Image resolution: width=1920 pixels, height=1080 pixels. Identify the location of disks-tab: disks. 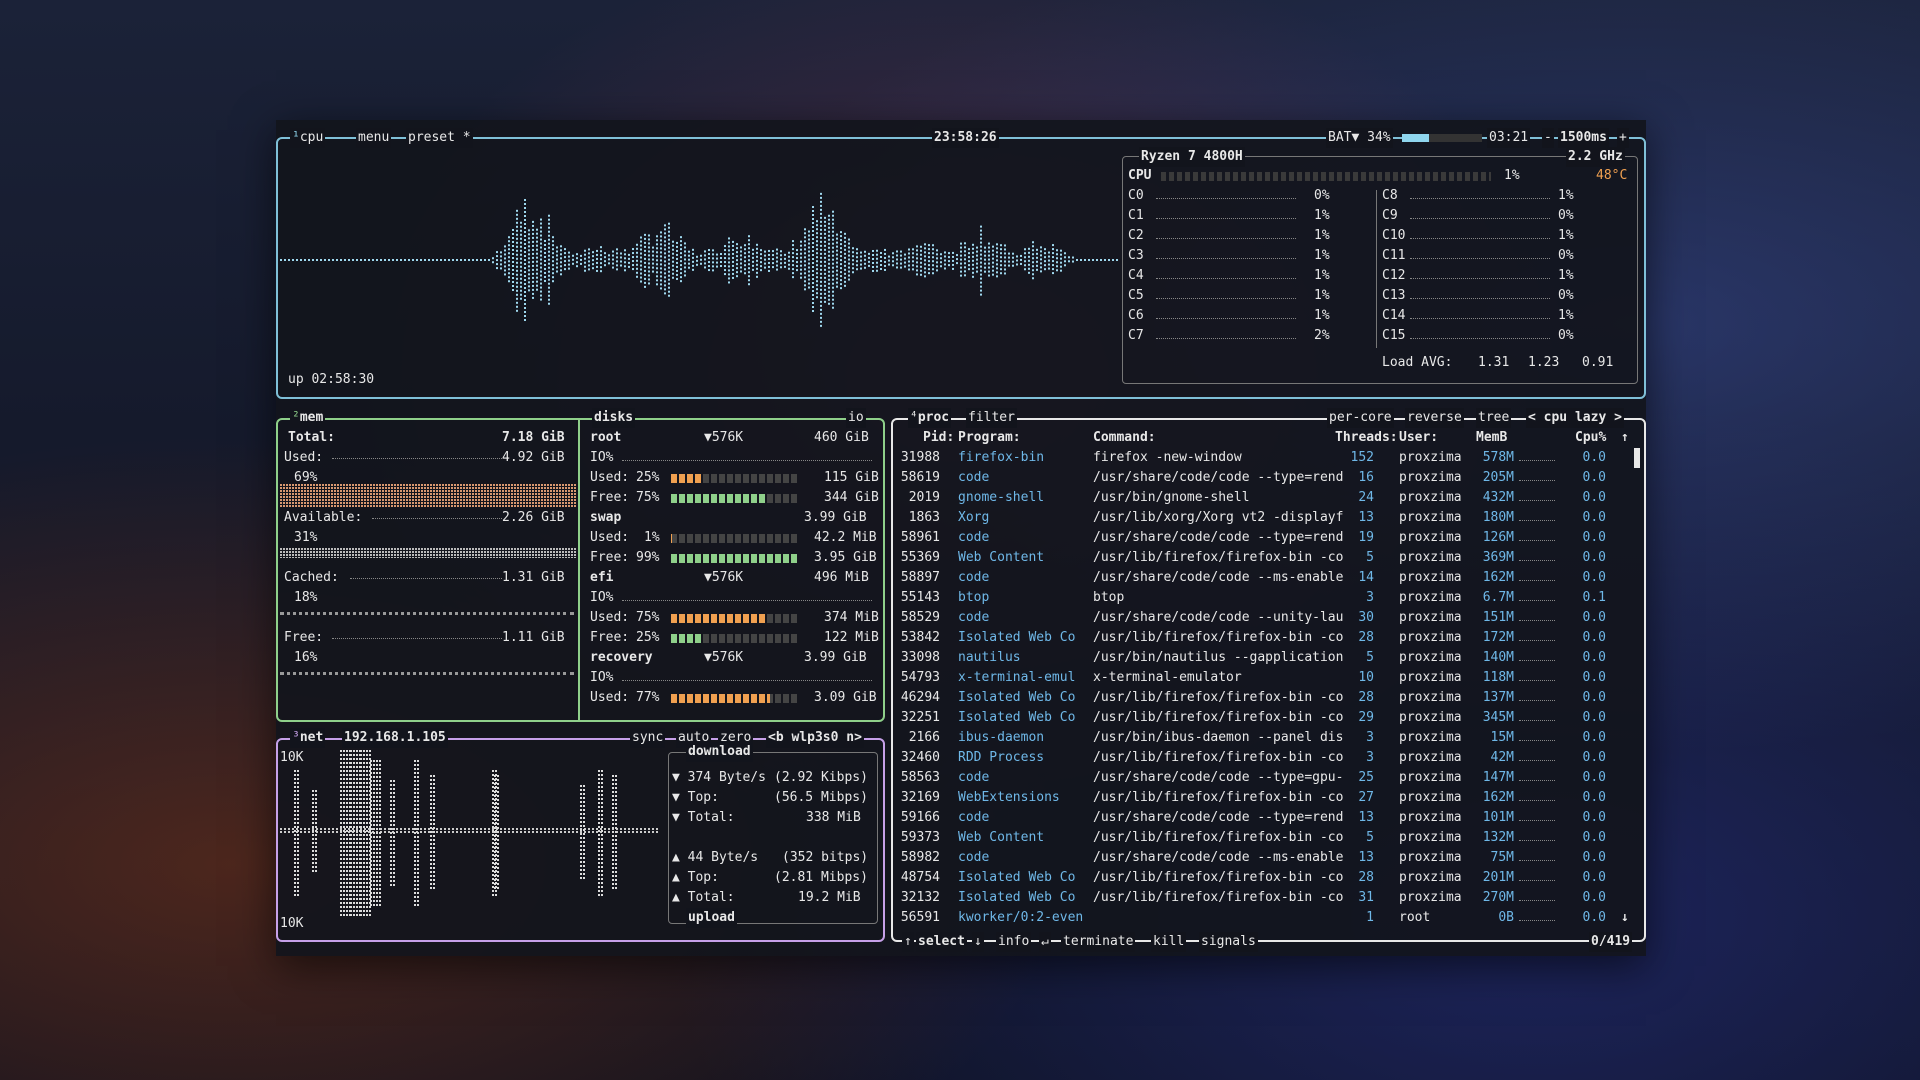
(614, 418).